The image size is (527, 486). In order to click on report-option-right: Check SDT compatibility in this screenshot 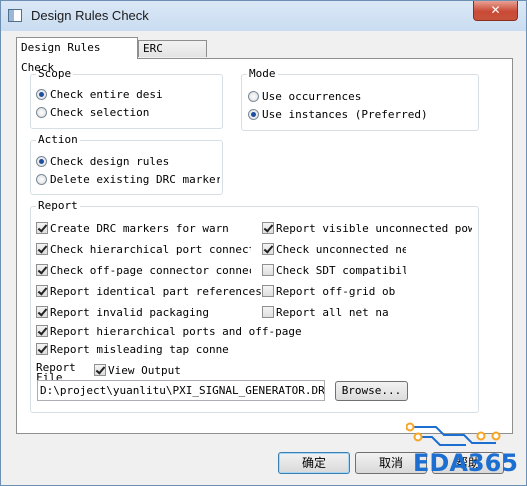, I will do `click(334, 270)`.